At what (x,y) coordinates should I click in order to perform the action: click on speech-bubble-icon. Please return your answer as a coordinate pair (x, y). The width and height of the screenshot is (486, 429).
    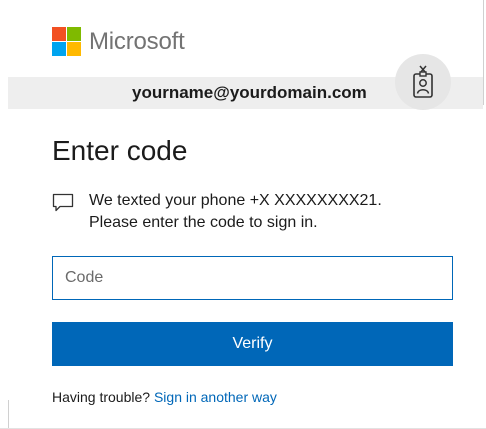
    Looking at the image, I should click on (63, 202).